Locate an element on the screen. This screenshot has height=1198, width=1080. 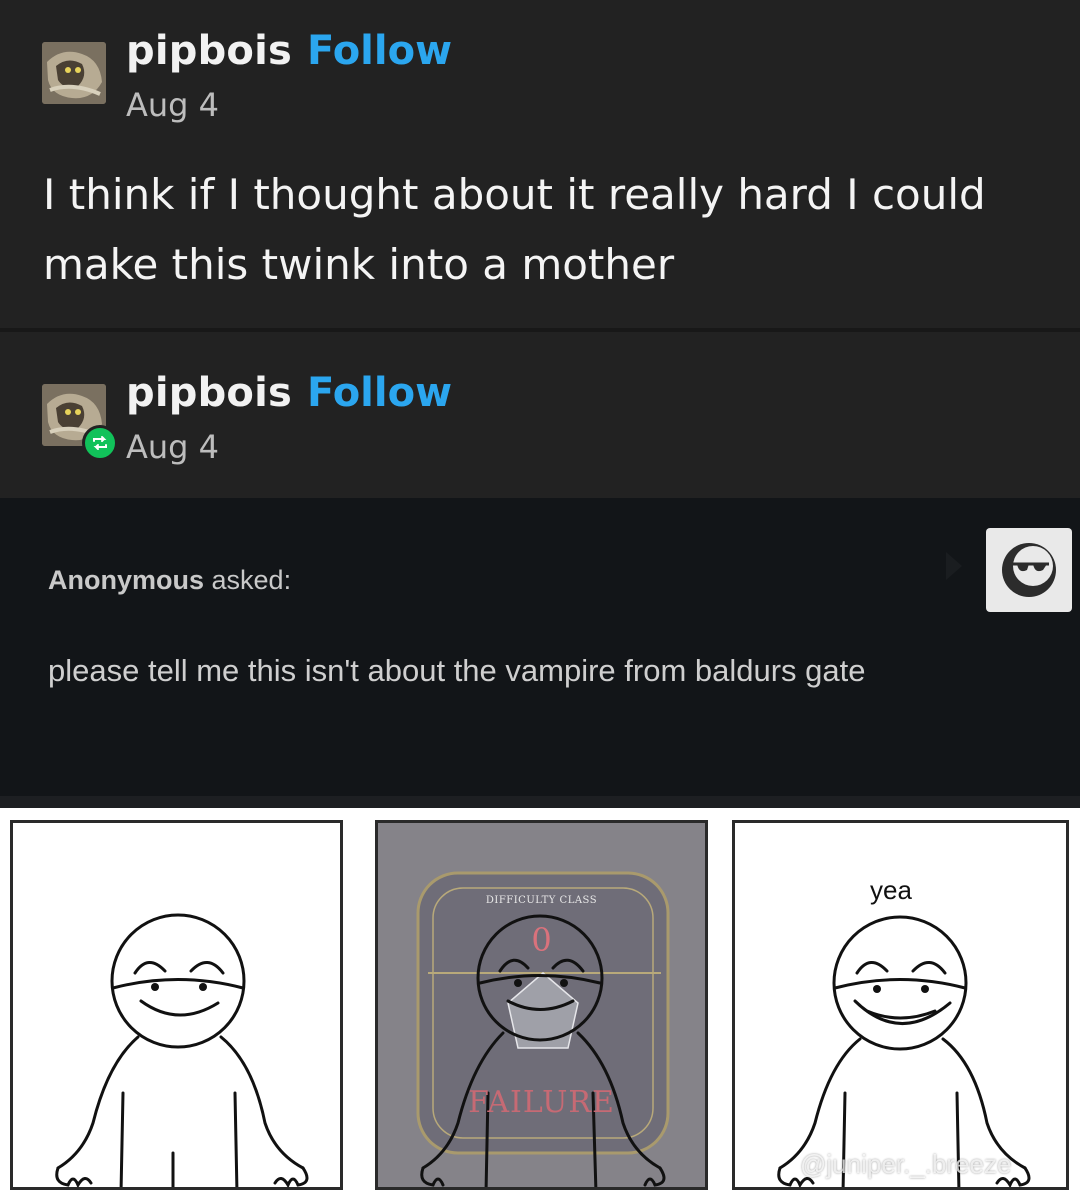
difficulty-class-label: DIFFICULTY CLASS is located at coordinates (541, 900).